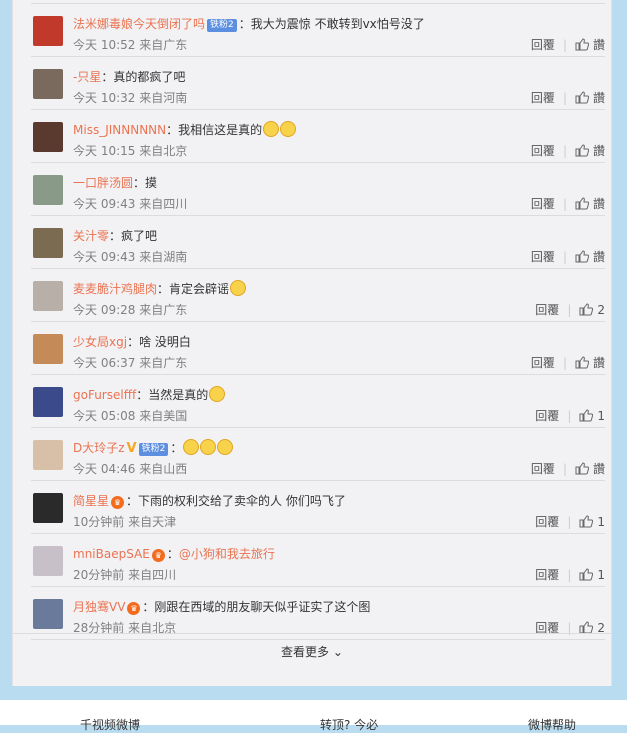 The image size is (627, 733). What do you see at coordinates (111, 554) in the screenshot?
I see `username-link: mniBaepSAE` at bounding box center [111, 554].